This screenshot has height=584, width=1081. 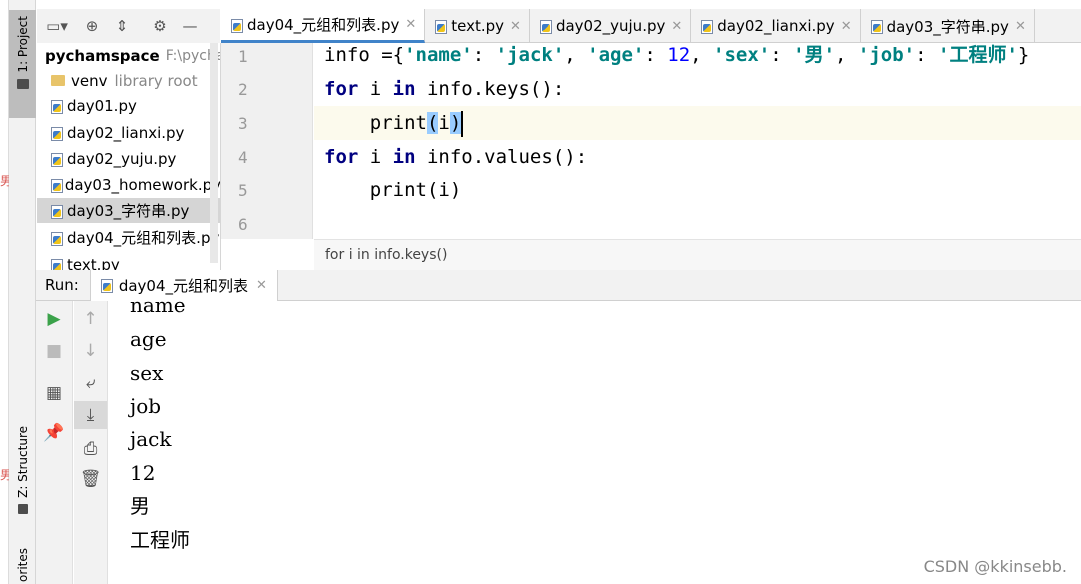 I want to click on arrow-down-icon: ↓, so click(x=90, y=351).